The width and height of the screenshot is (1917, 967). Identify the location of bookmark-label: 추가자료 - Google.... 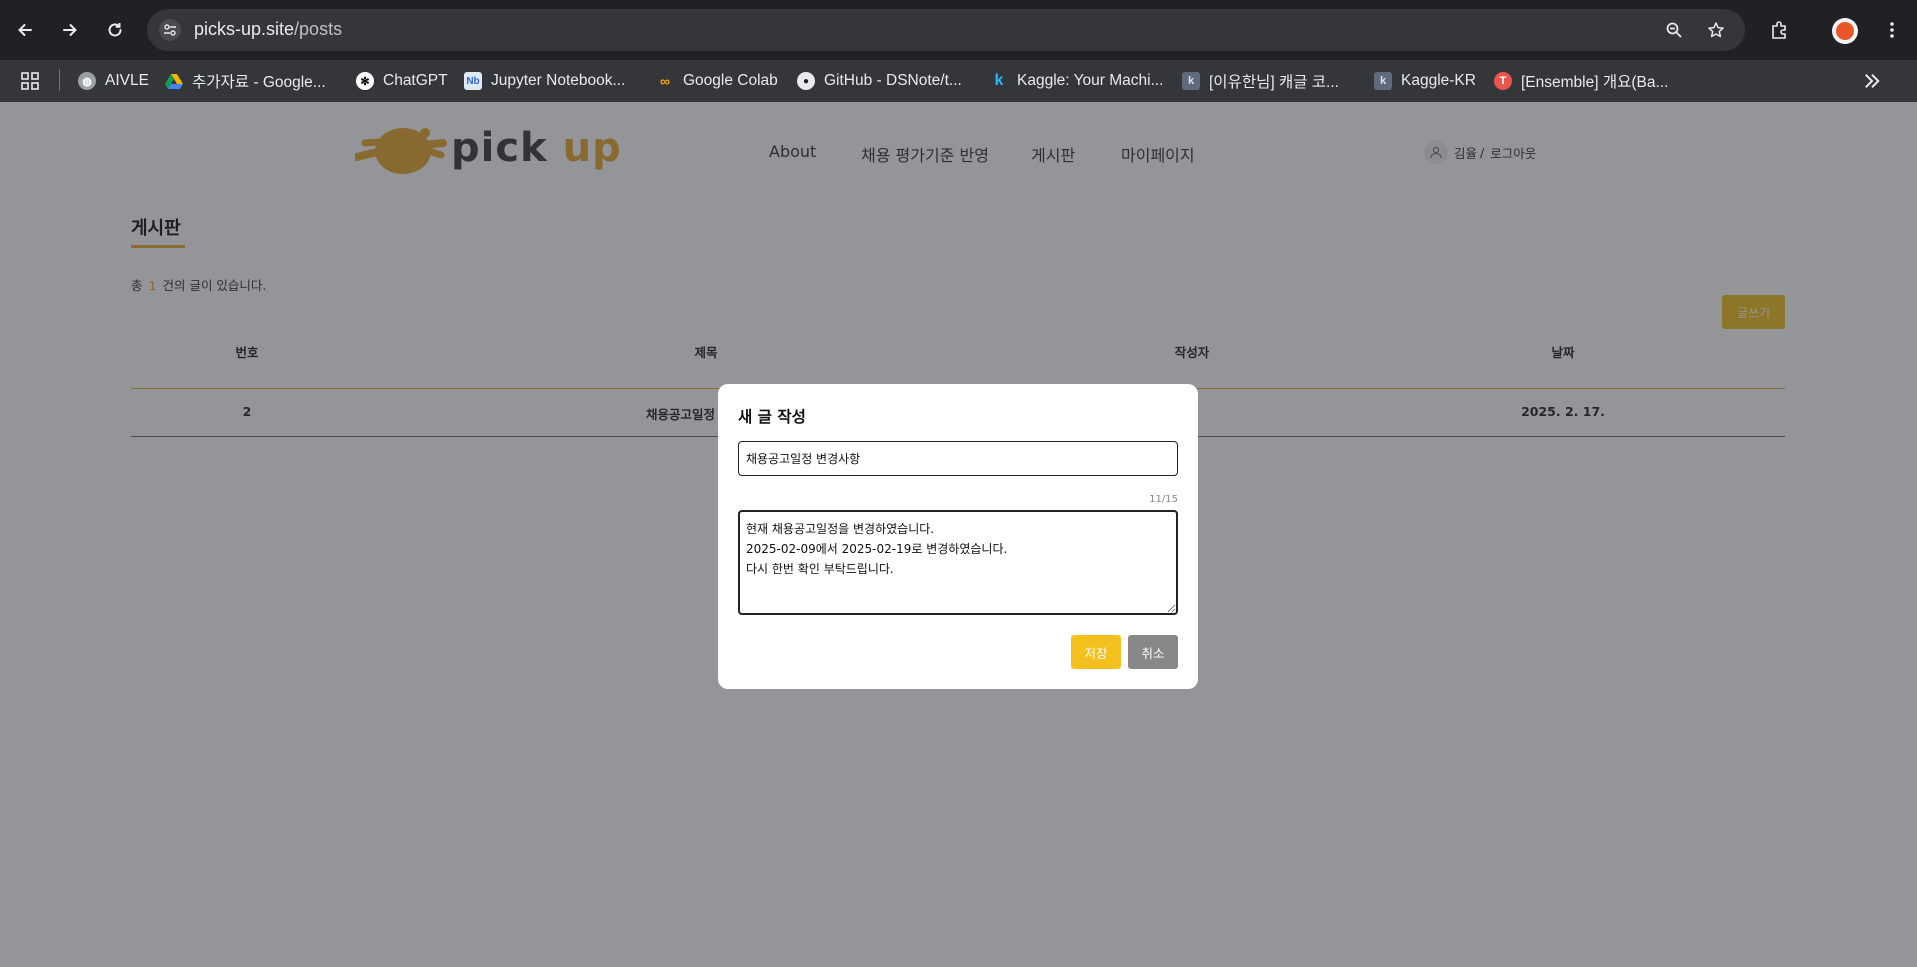
(259, 82).